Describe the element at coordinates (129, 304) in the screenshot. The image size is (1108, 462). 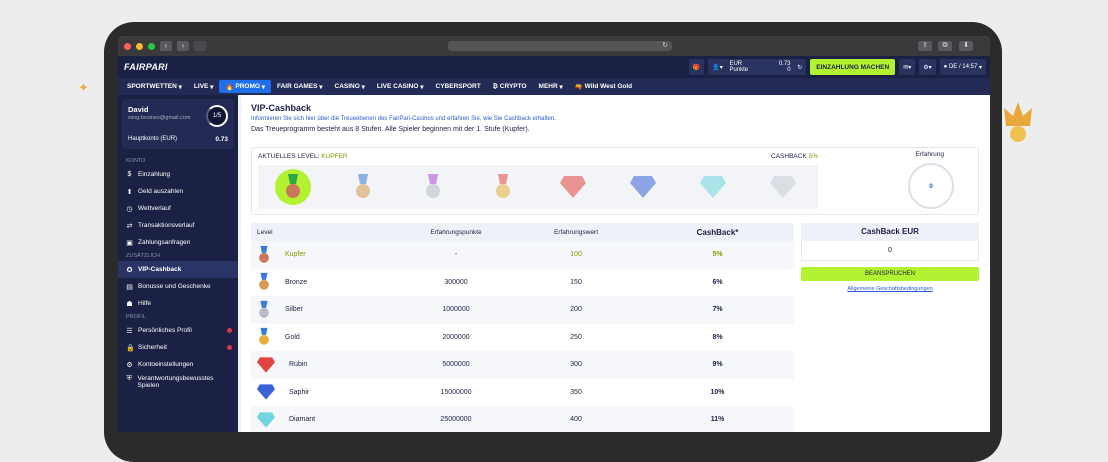
I see `help-icon: ☗` at that location.